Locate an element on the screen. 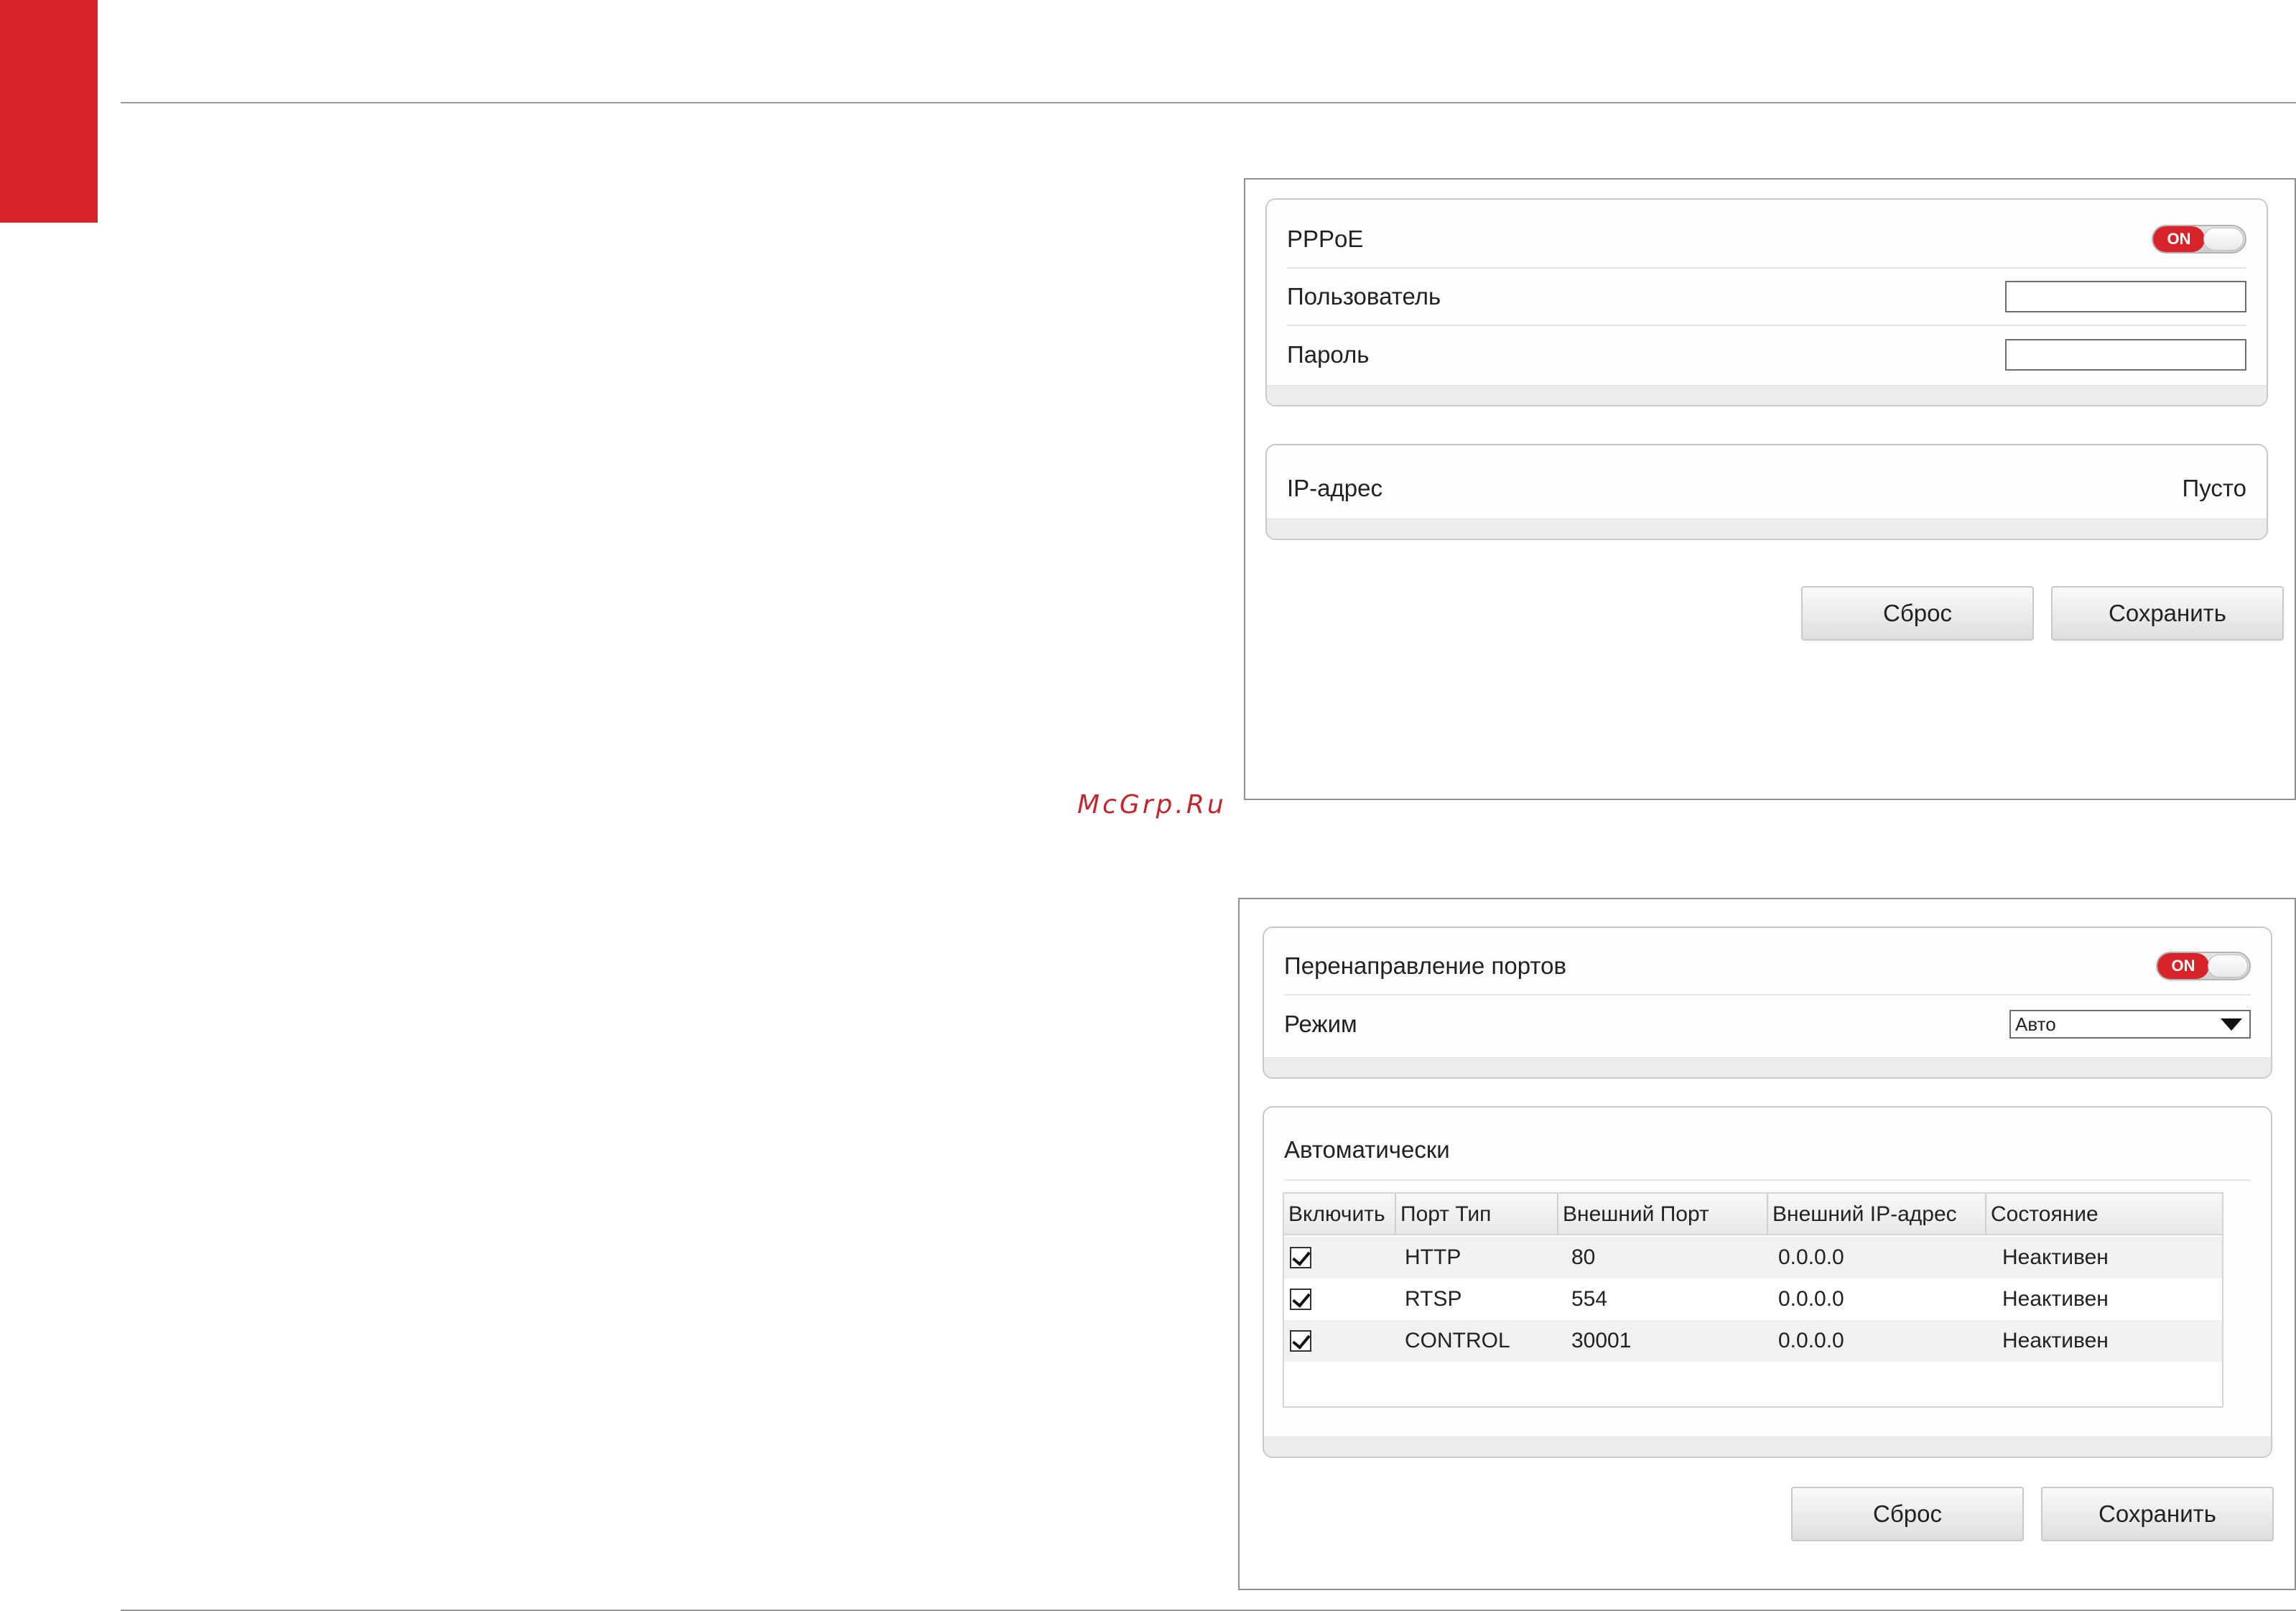 The width and height of the screenshot is (2296, 1611). port-type-cell: CONTROL is located at coordinates (1458, 1340).